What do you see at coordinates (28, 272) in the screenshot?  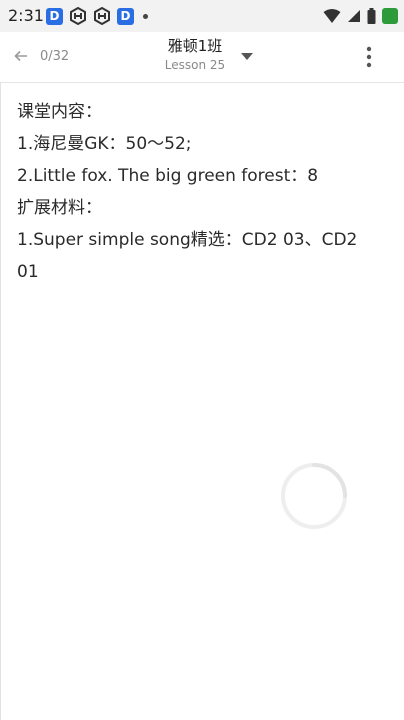 I see `content-line: 01` at bounding box center [28, 272].